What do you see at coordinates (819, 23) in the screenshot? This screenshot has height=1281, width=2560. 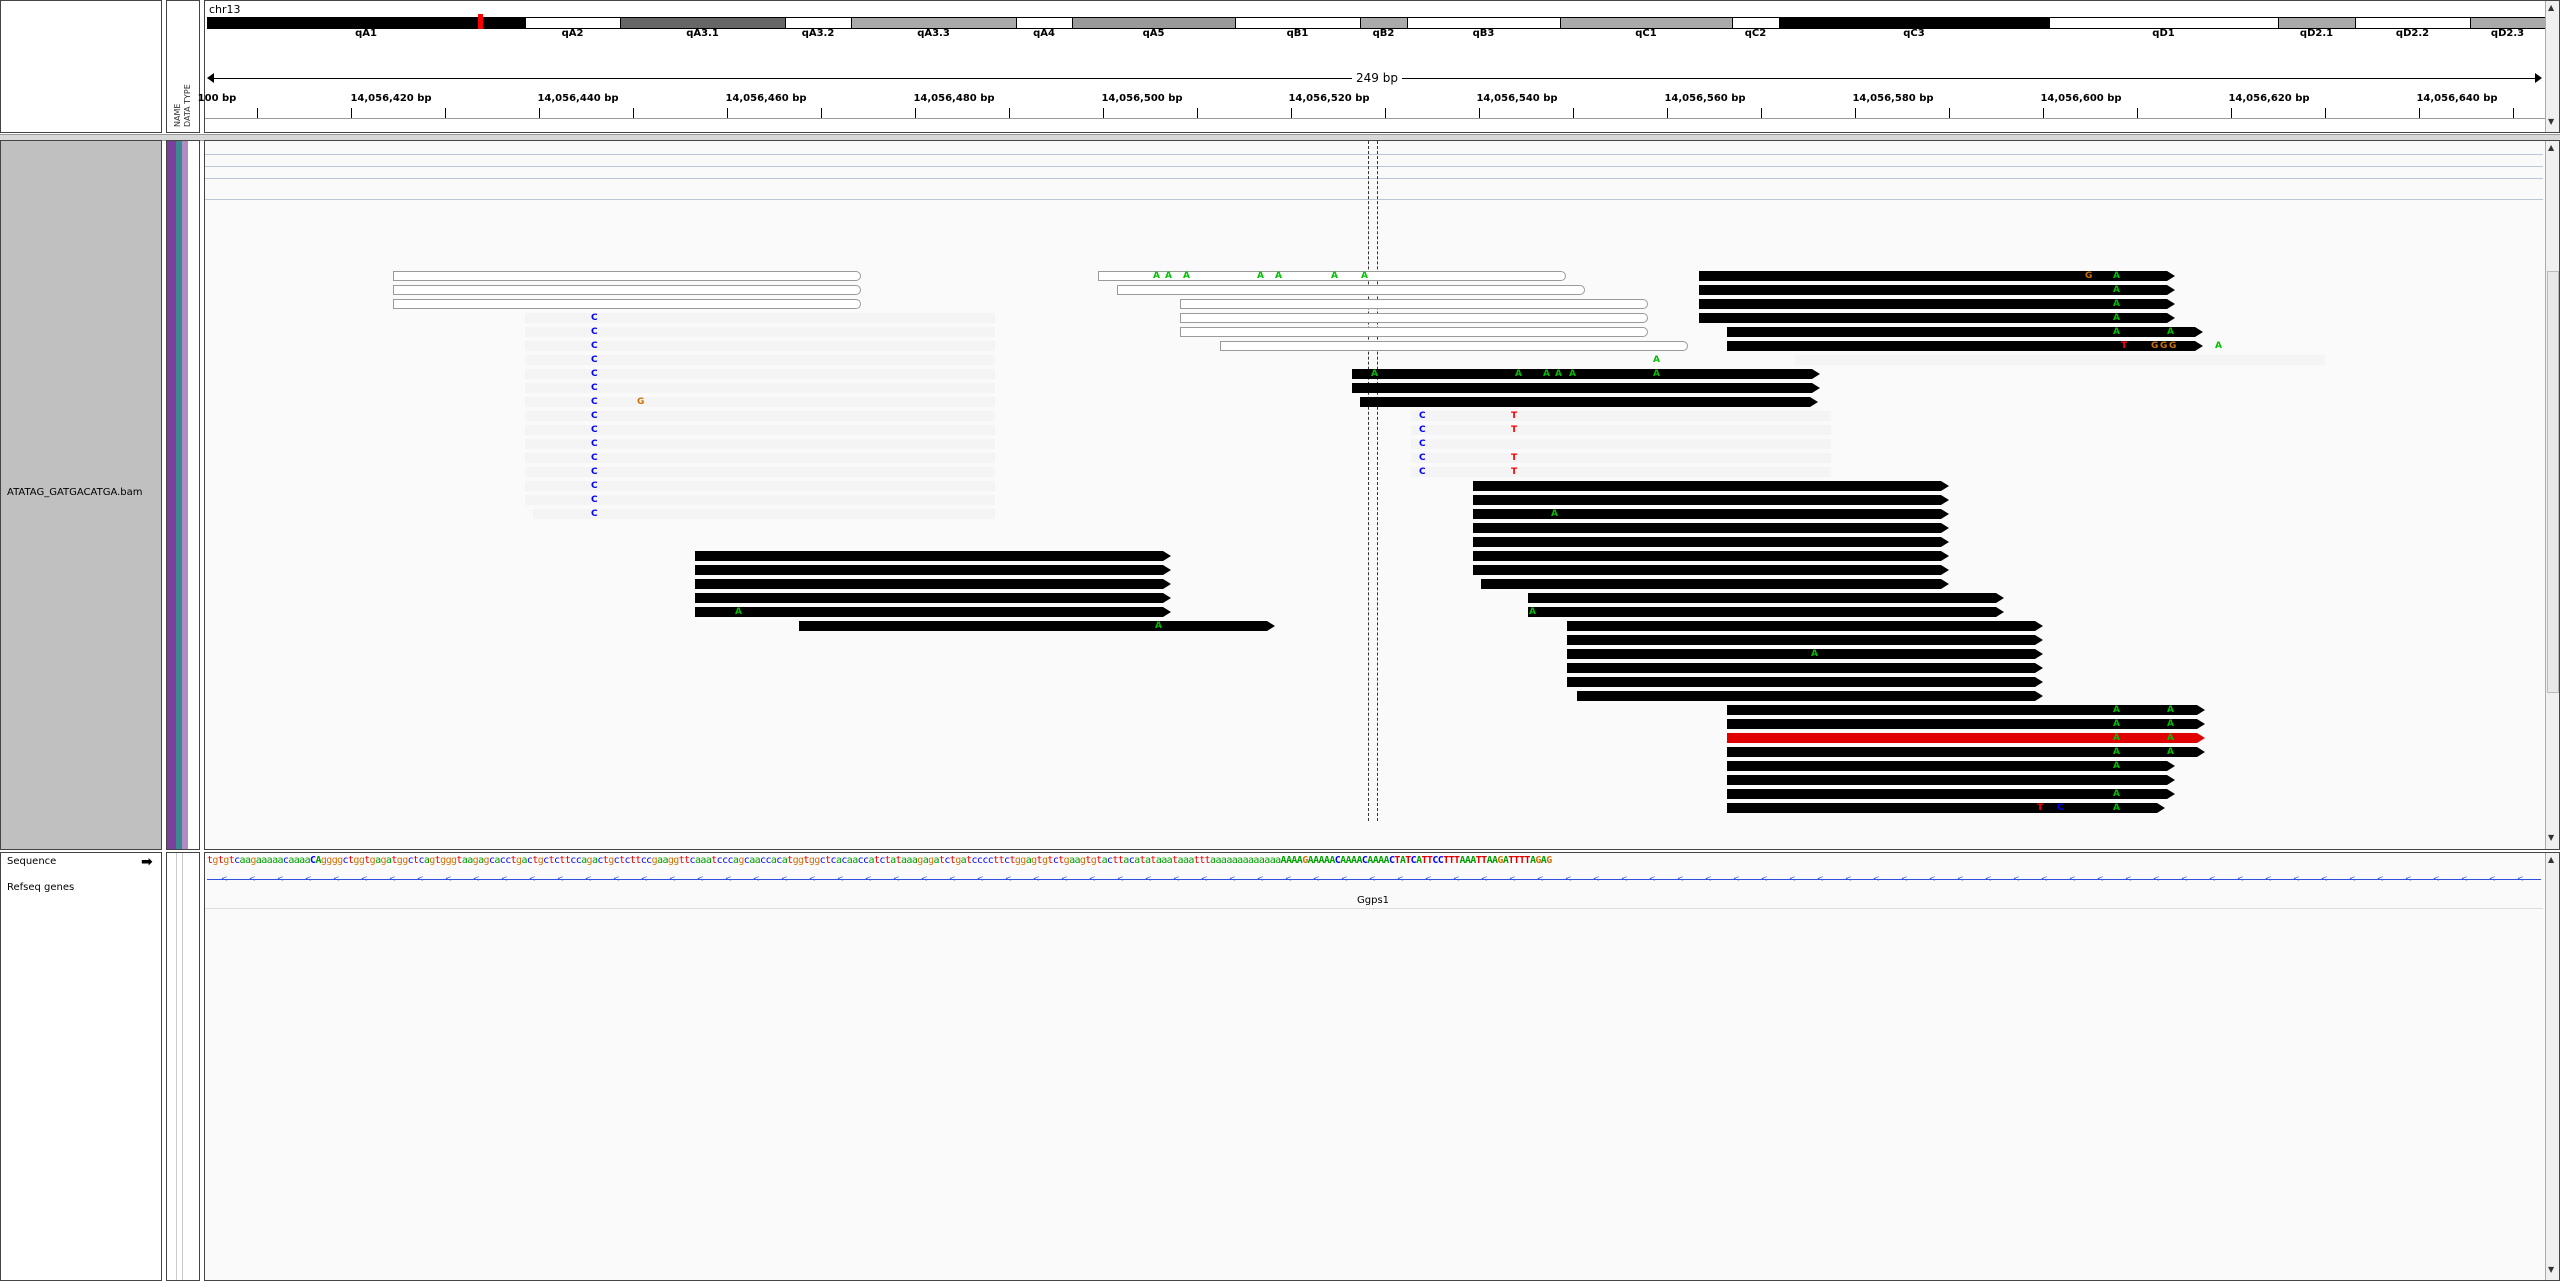 I see `cytoband-qA3.2` at bounding box center [819, 23].